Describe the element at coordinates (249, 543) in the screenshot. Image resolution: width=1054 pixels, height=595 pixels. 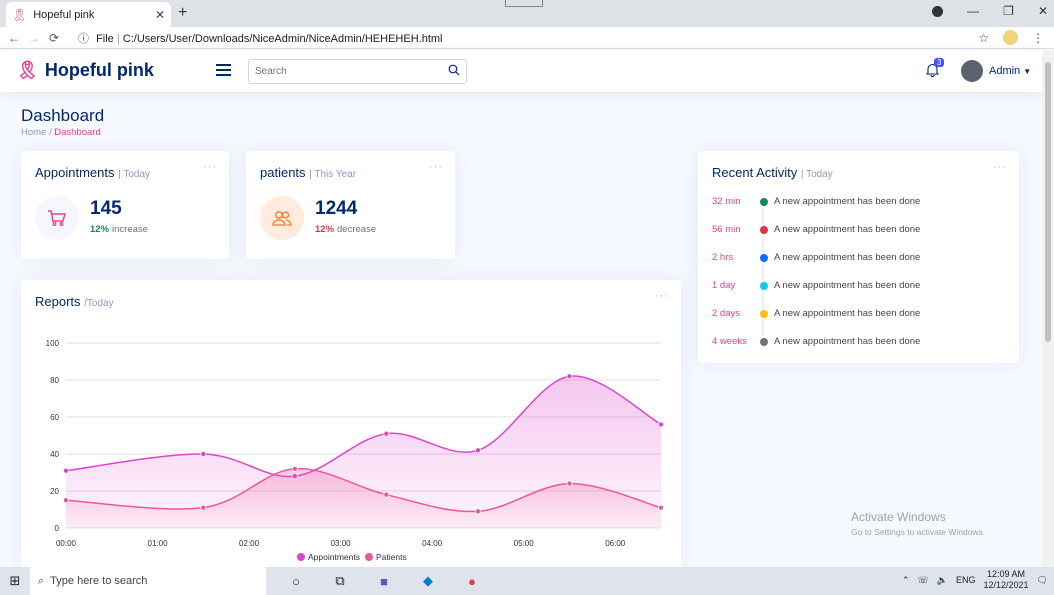
I see `x-tick-label: 02:00` at that location.